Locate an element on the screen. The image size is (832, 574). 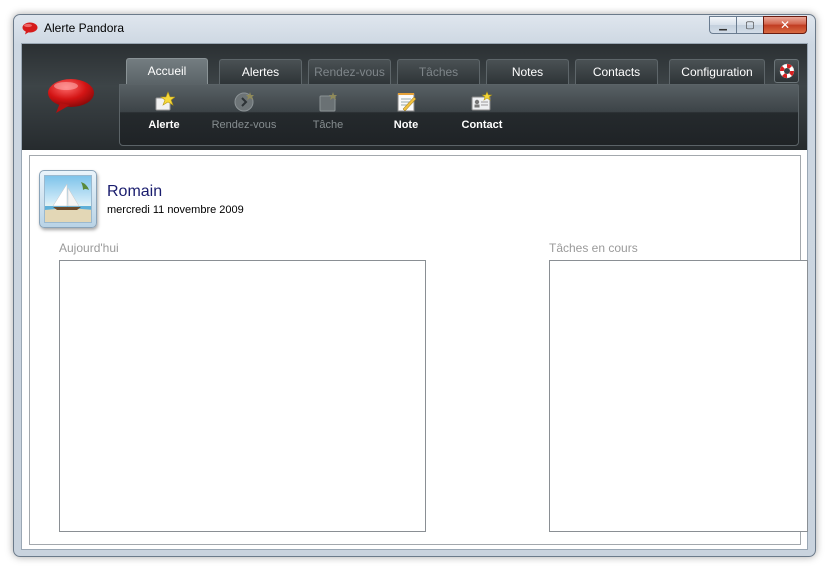
minimize-button: ▁ is located at coordinates (722, 25).